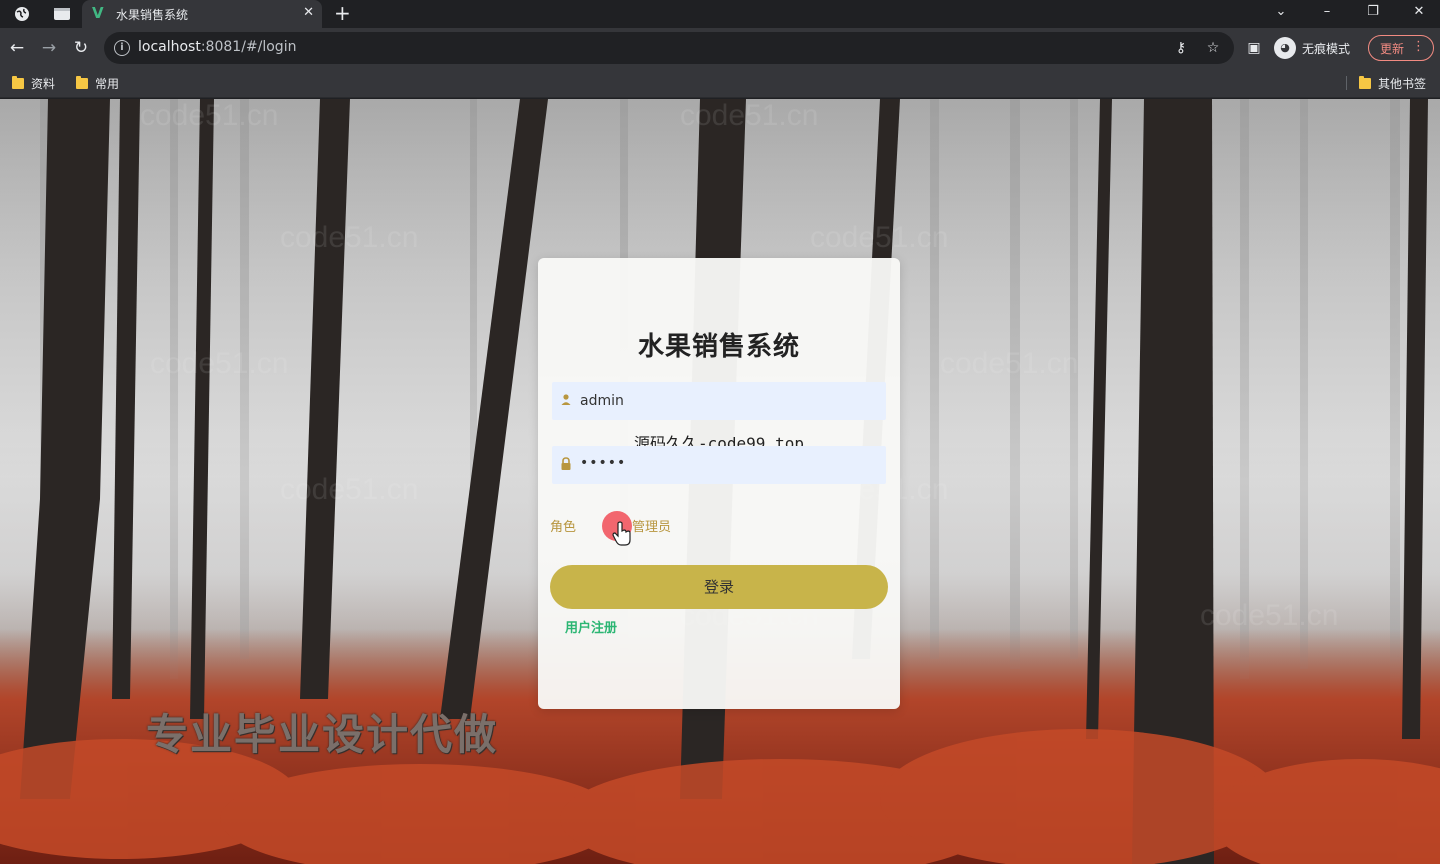 The width and height of the screenshot is (1440, 864). What do you see at coordinates (566, 463) in the screenshot?
I see `lock-icon` at bounding box center [566, 463].